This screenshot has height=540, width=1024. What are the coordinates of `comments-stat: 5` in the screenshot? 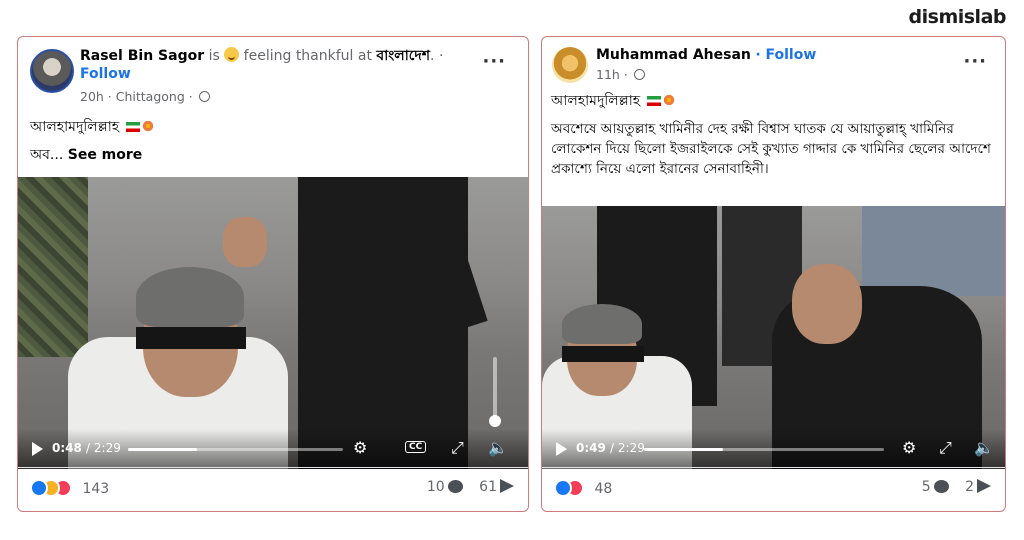 It's located at (935, 487).